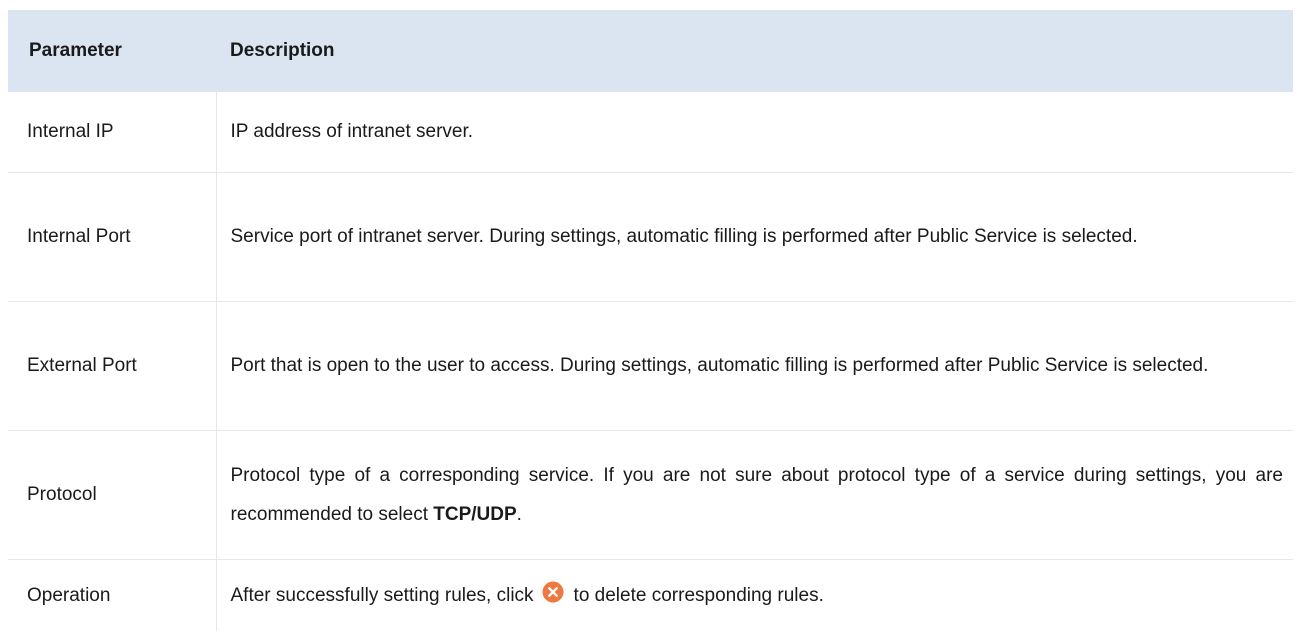  I want to click on header-parameter: Parameter, so click(75, 50).